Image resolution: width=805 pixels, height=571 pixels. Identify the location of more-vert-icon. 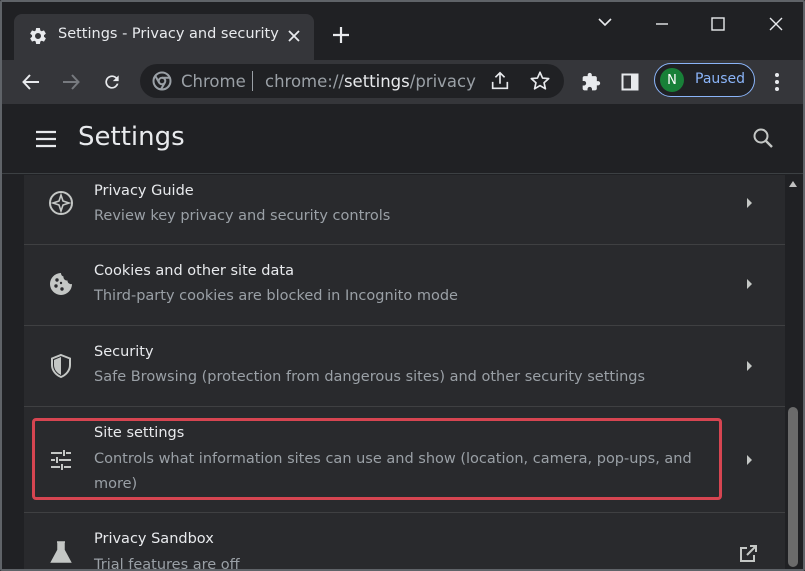
(777, 82).